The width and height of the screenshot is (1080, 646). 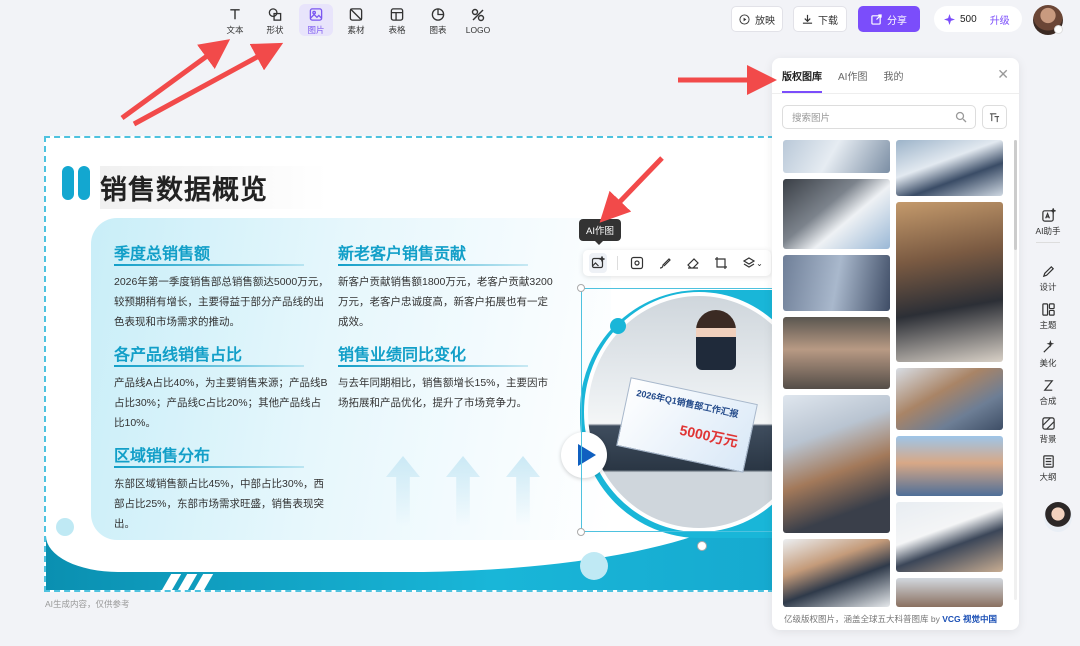 What do you see at coordinates (1058, 29) in the screenshot?
I see `avatar-status-badge` at bounding box center [1058, 29].